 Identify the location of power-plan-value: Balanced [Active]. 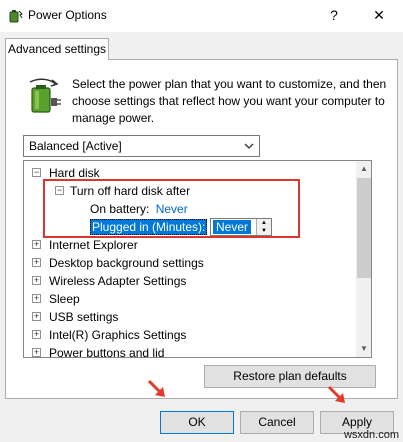
(75, 146).